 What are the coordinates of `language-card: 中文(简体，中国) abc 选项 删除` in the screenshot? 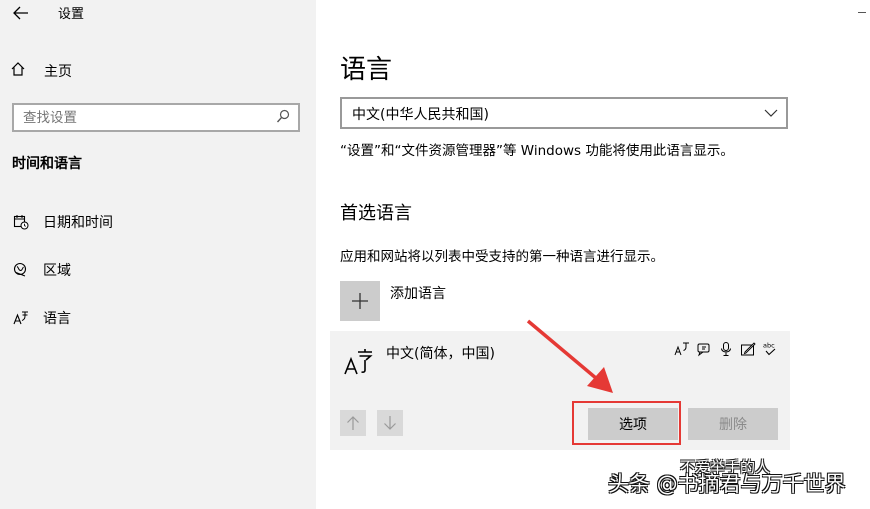 It's located at (560, 390).